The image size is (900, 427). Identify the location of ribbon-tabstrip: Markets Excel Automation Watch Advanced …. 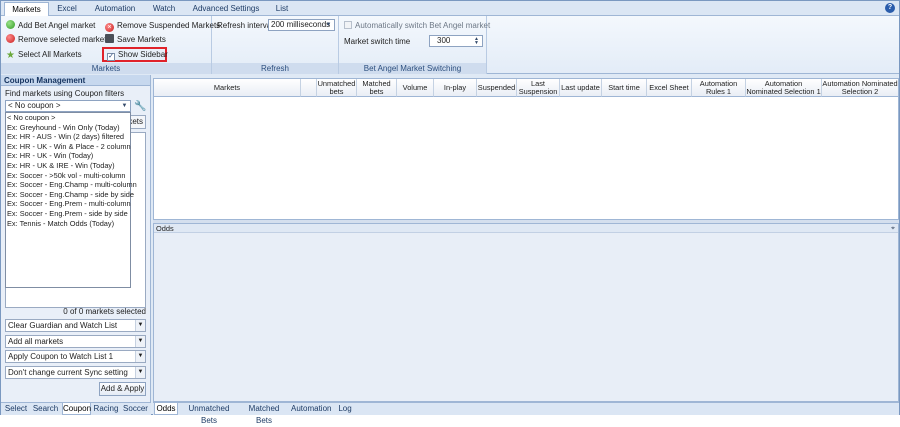
(450, 9).